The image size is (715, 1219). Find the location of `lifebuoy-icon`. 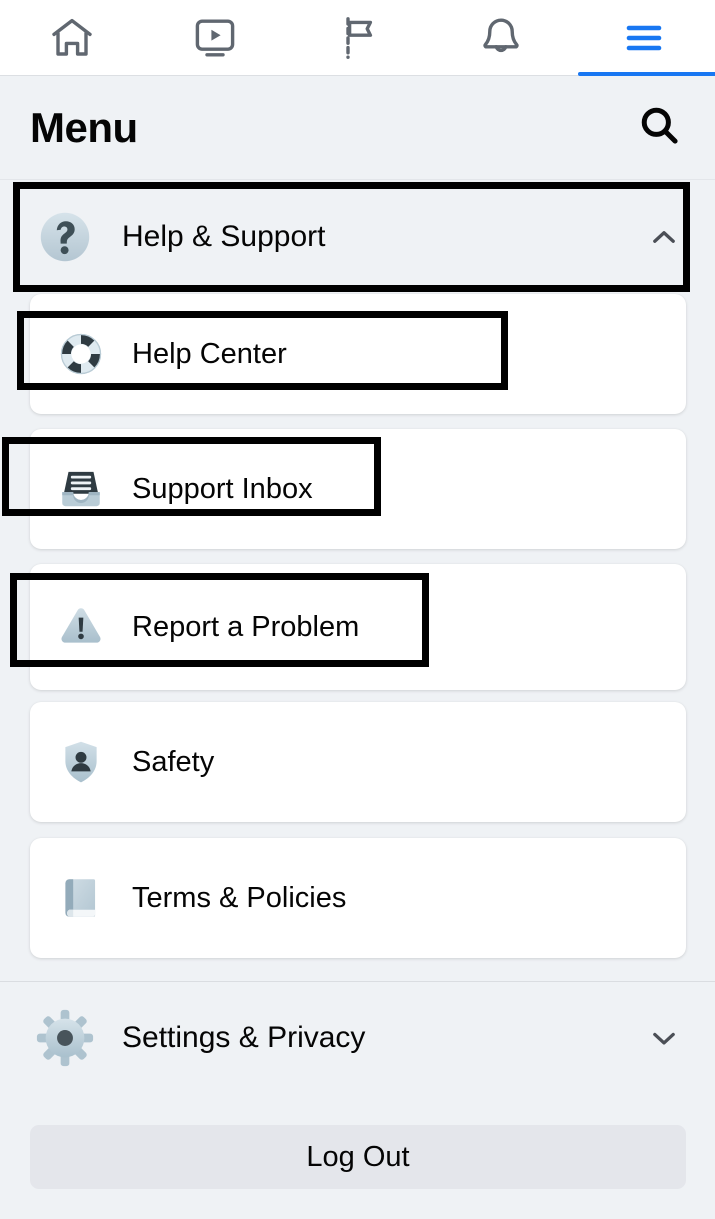

lifebuoy-icon is located at coordinates (81, 354).